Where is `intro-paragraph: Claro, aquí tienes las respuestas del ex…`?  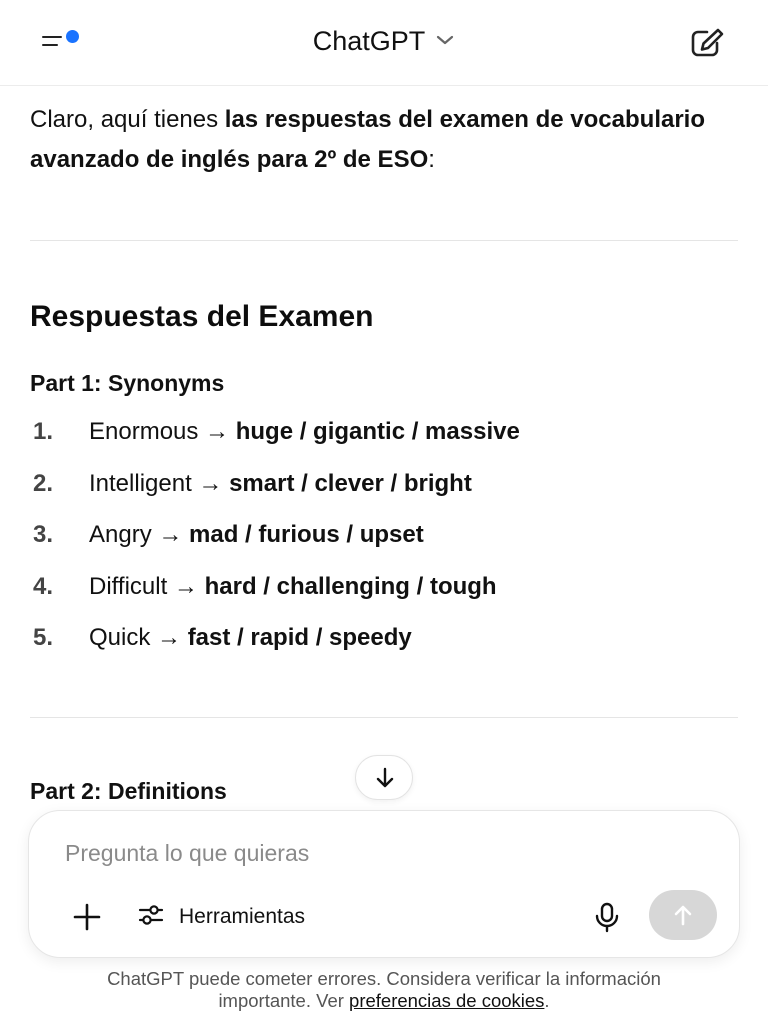
intro-paragraph: Claro, aquí tienes las respuestas del ex… is located at coordinates (384, 140).